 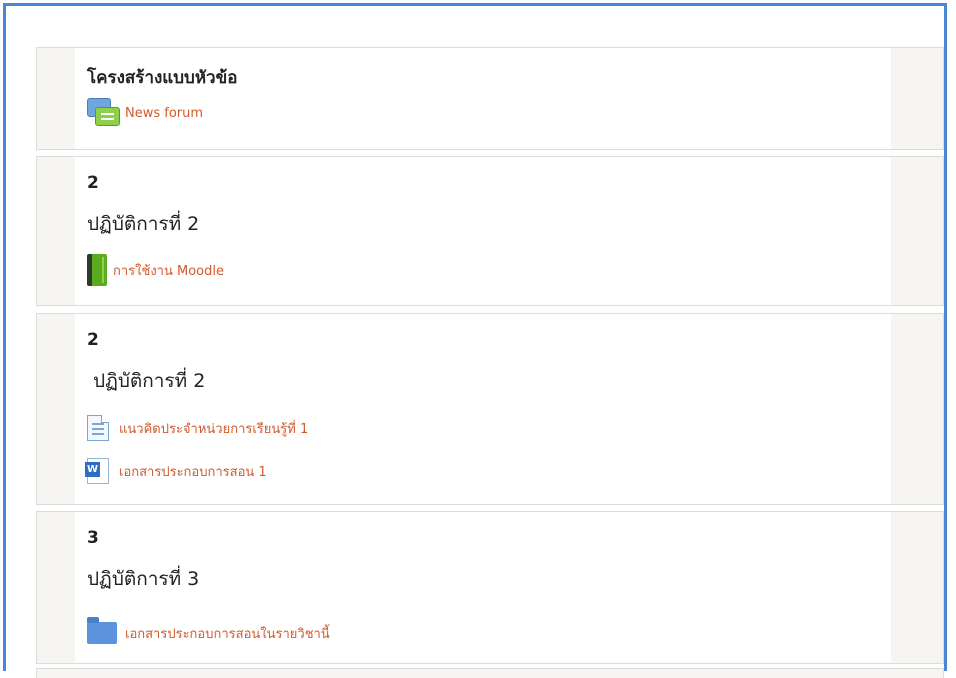 What do you see at coordinates (193, 471) in the screenshot?
I see `activity-link: เอกสารประกอบการสอน 1` at bounding box center [193, 471].